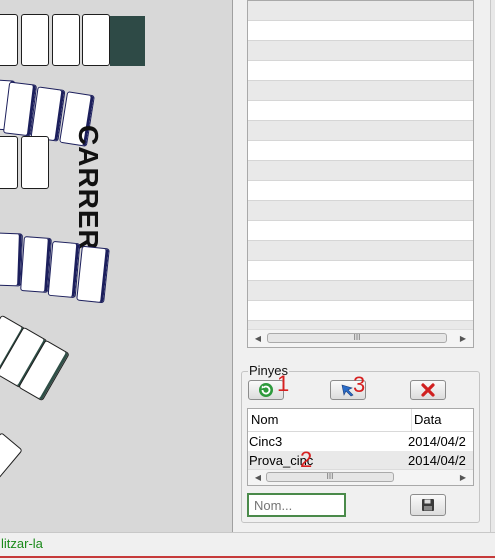 The width and height of the screenshot is (495, 560). I want to click on annotation-3: 3, so click(359, 384).